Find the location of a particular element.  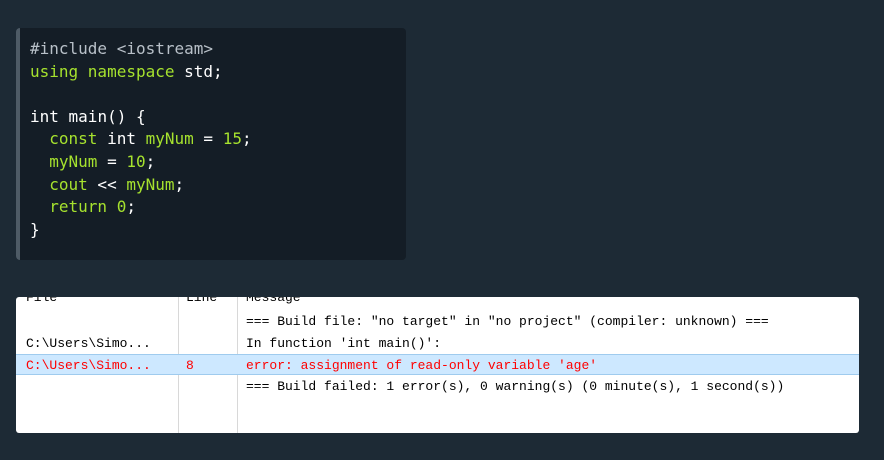

code-line: cout << myNum; is located at coordinates (218, 185).